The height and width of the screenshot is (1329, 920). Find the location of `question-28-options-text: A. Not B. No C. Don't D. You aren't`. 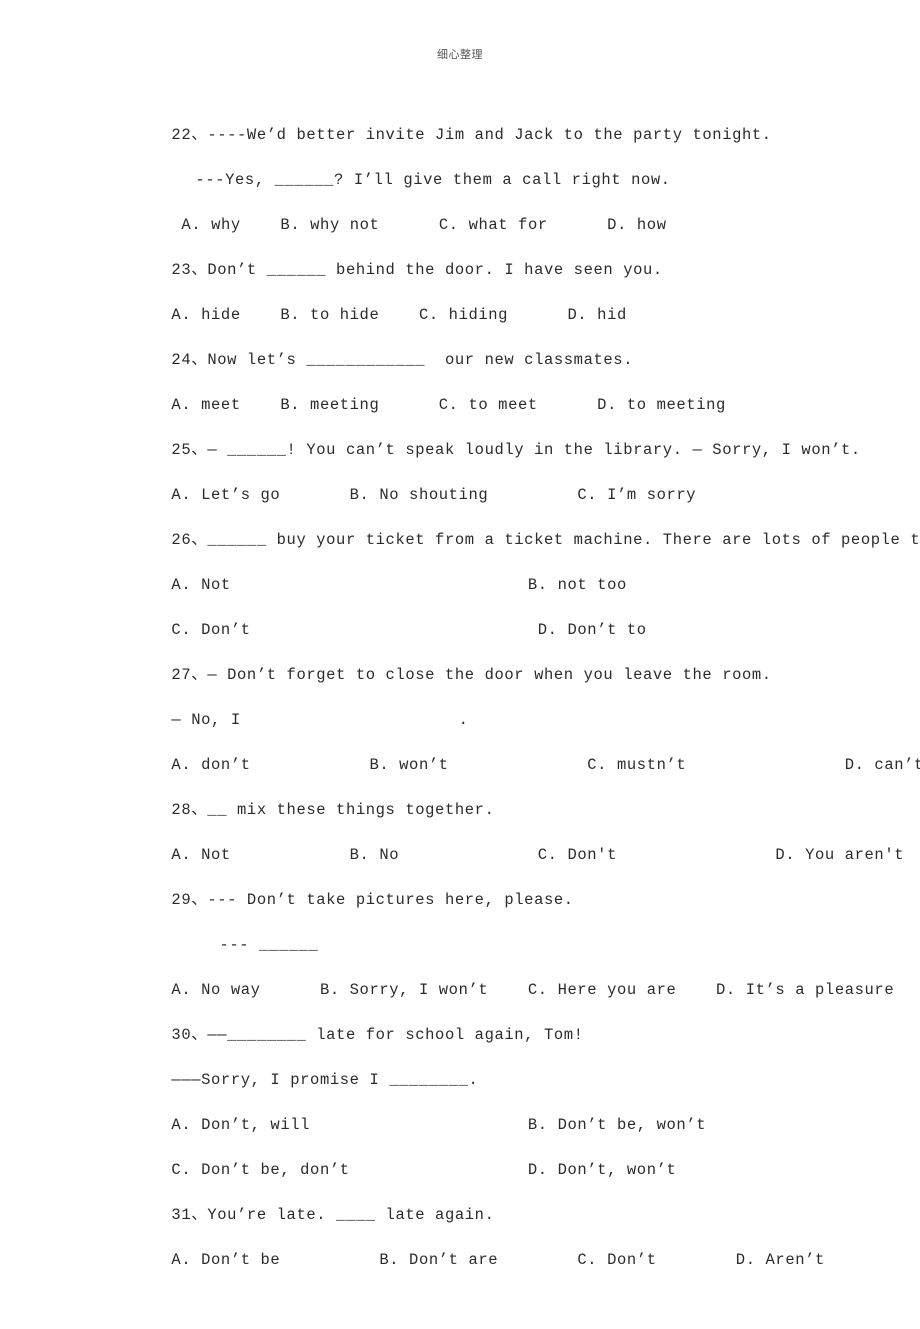

question-28-options-text: A. Not B. No C. Don't D. You aren't is located at coordinates (538, 855).